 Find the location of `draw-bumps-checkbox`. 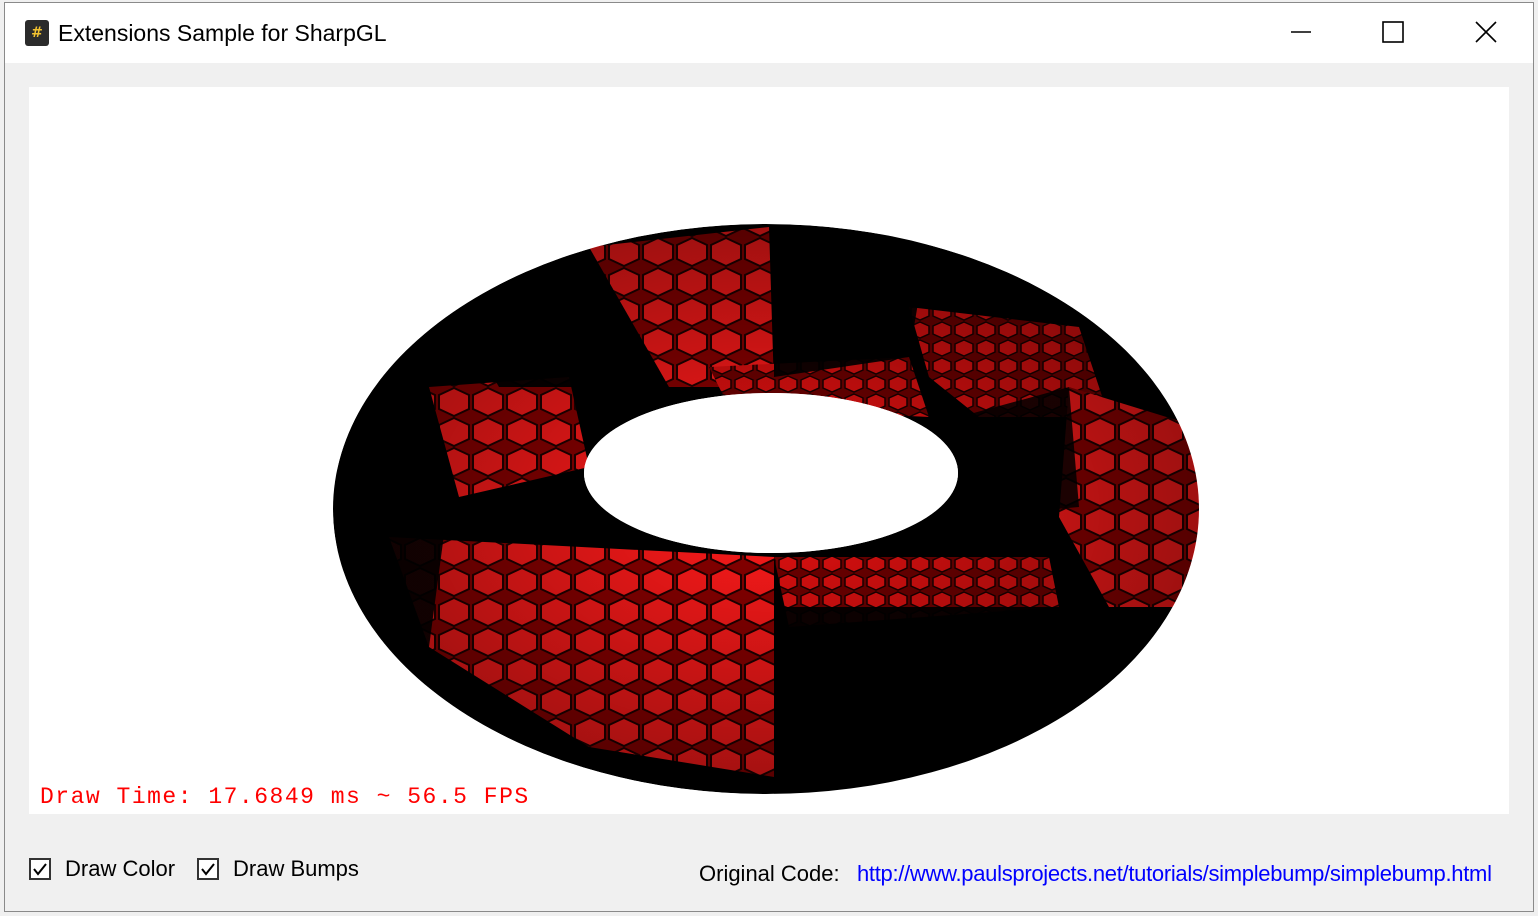

draw-bumps-checkbox is located at coordinates (208, 869).